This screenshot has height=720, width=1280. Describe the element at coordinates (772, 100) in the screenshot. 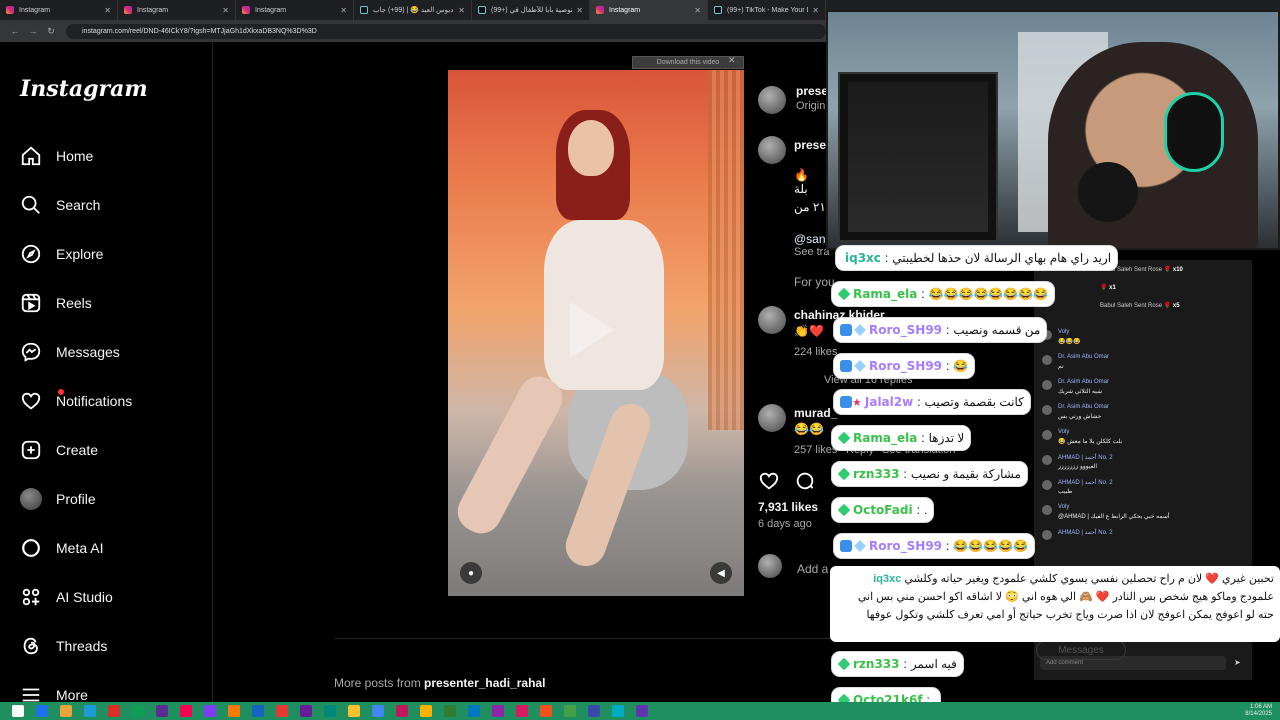

I see `author-avatar` at that location.